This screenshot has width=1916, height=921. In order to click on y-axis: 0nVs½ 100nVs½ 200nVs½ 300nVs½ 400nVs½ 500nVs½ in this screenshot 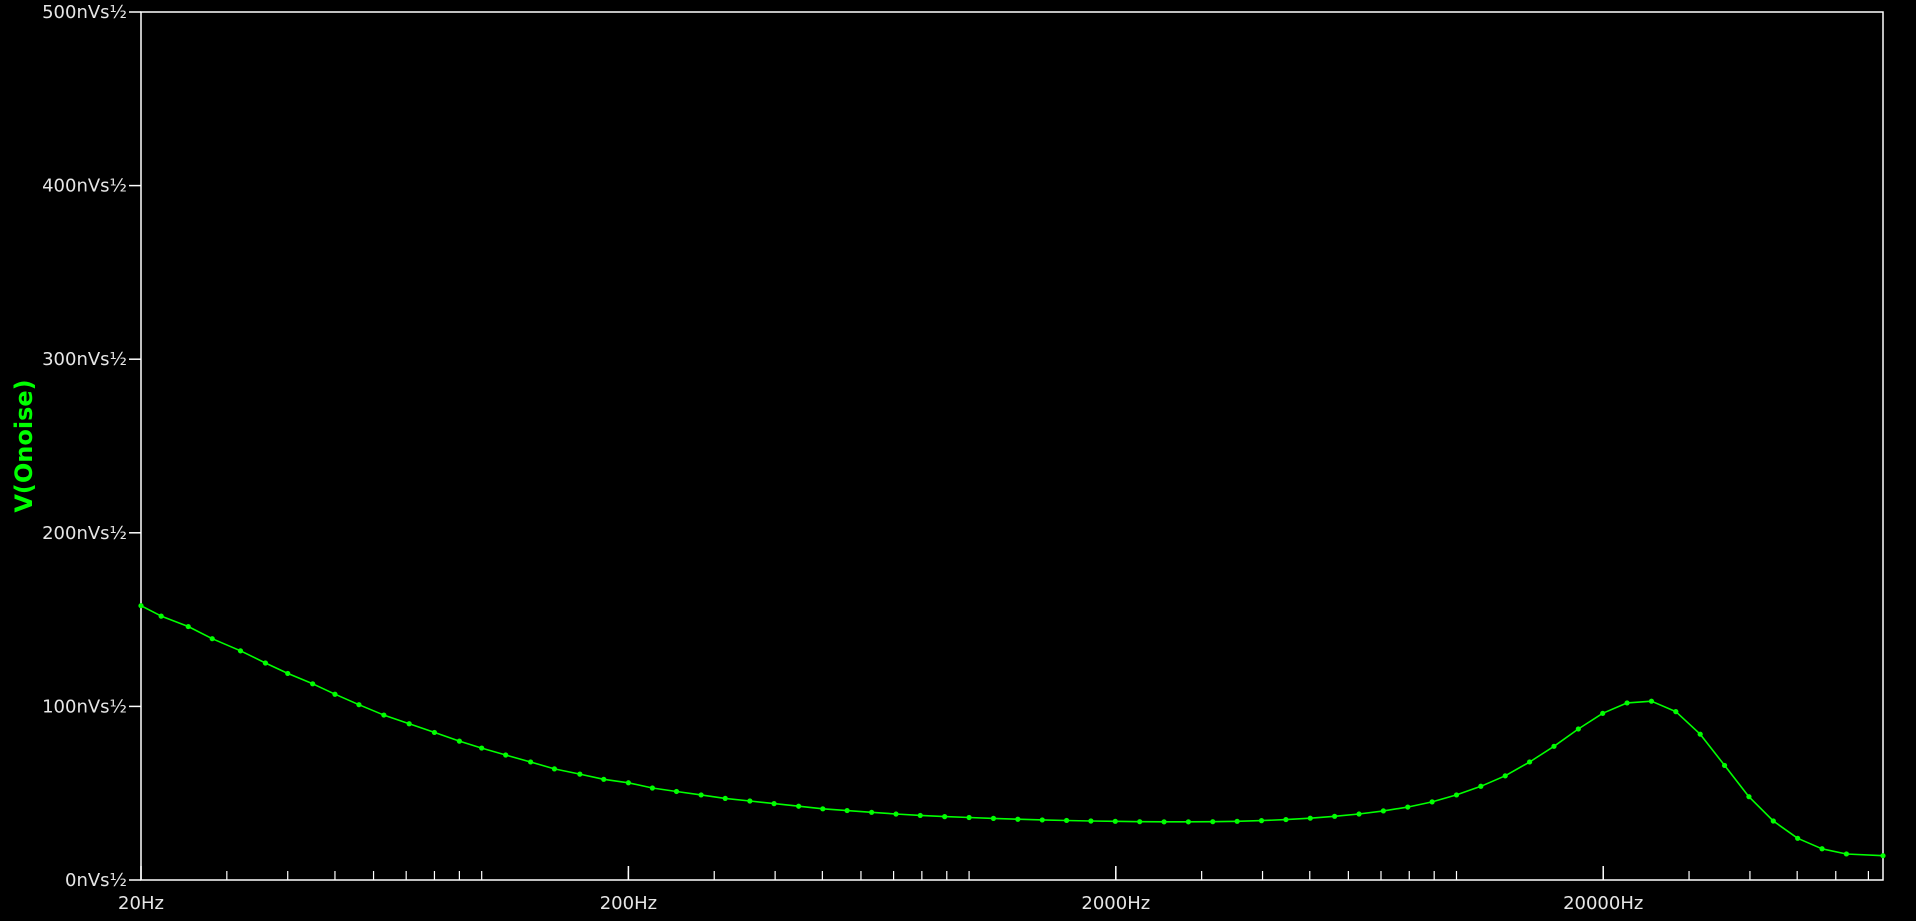, I will do `click(91, 446)`.